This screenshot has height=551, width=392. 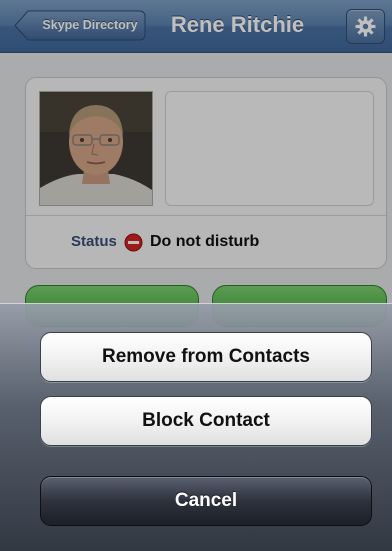 I want to click on block-contact-button: Block Contact, so click(x=206, y=421).